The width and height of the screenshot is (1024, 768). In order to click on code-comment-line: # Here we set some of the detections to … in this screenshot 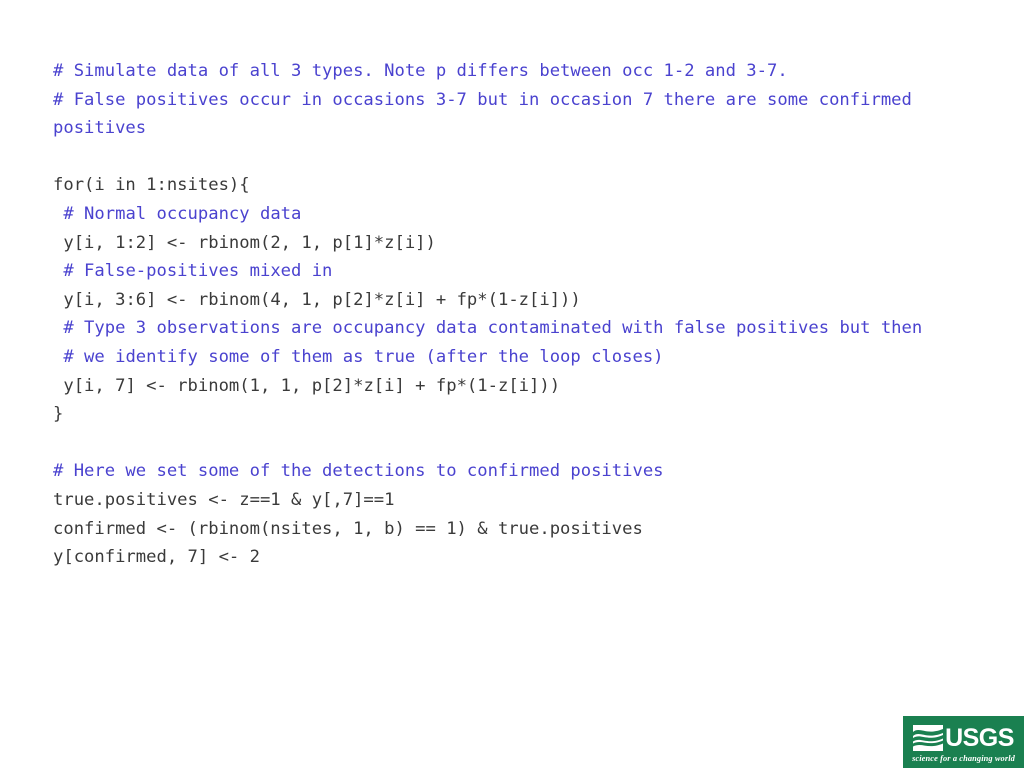, I will do `click(358, 471)`.